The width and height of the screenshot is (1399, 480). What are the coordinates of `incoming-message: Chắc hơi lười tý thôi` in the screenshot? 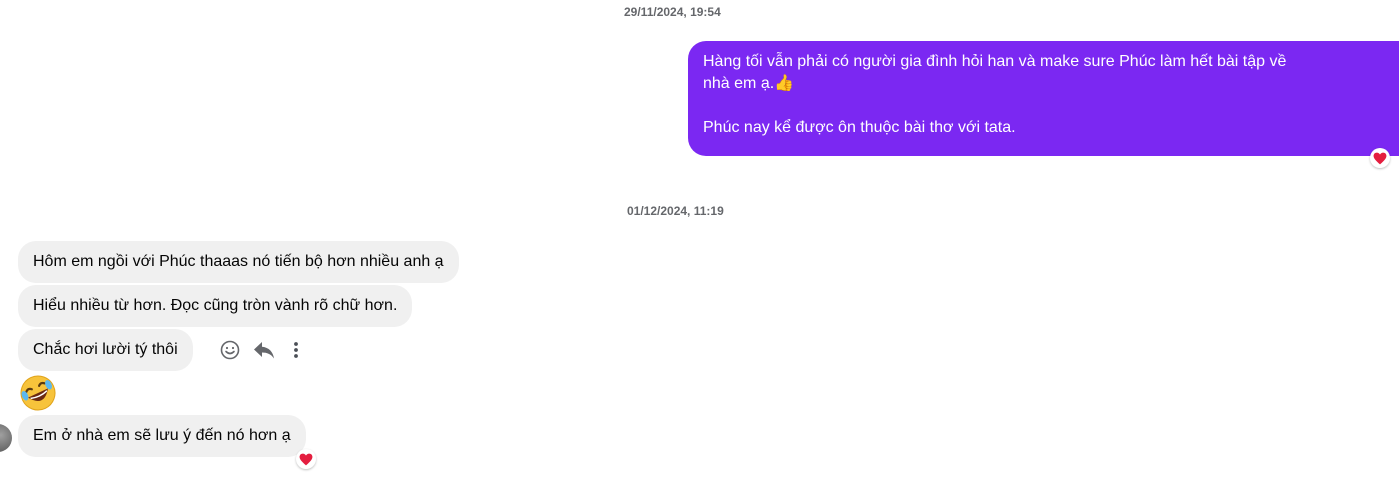 It's located at (105, 350).